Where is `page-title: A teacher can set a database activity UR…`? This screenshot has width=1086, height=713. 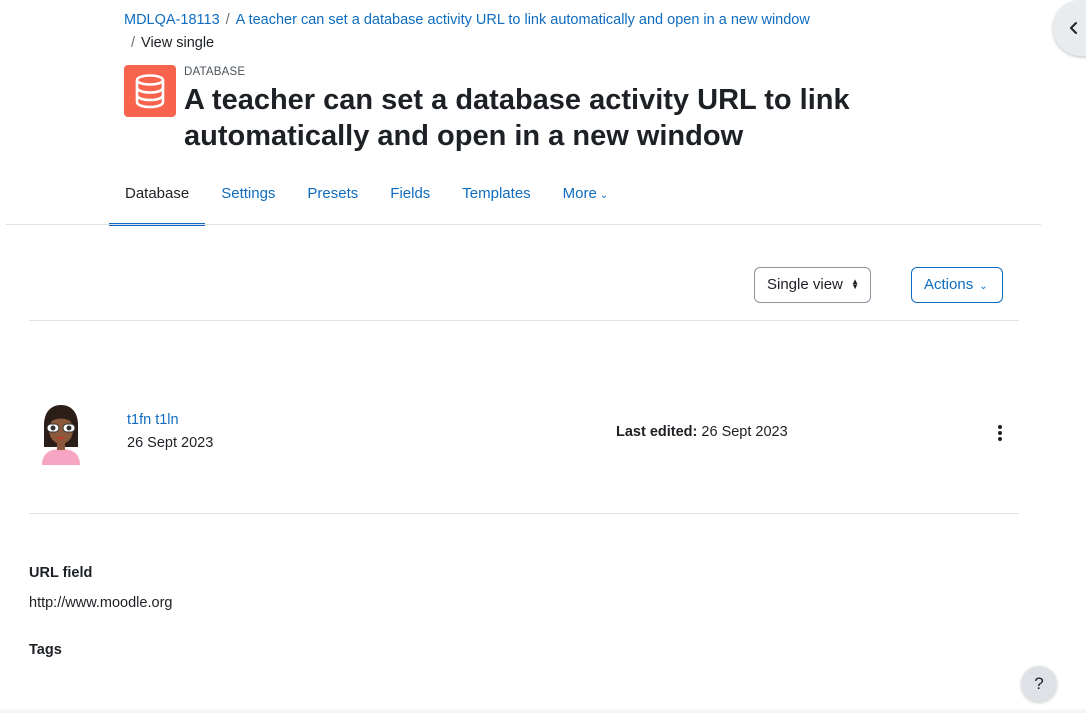
page-title: A teacher can set a database activity UR… is located at coordinates (517, 118).